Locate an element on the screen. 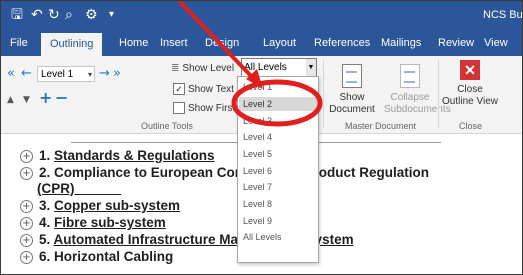  customize-icon: ⚙ is located at coordinates (91, 15).